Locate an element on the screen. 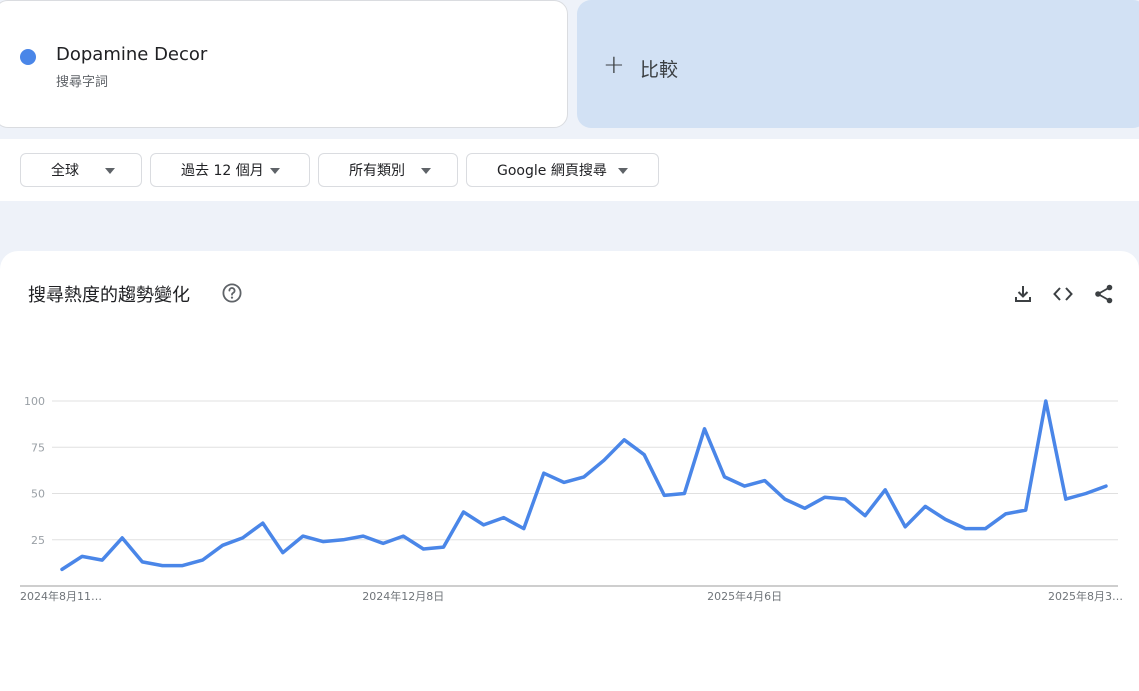  y-tick-label: 75 is located at coordinates (38, 447).